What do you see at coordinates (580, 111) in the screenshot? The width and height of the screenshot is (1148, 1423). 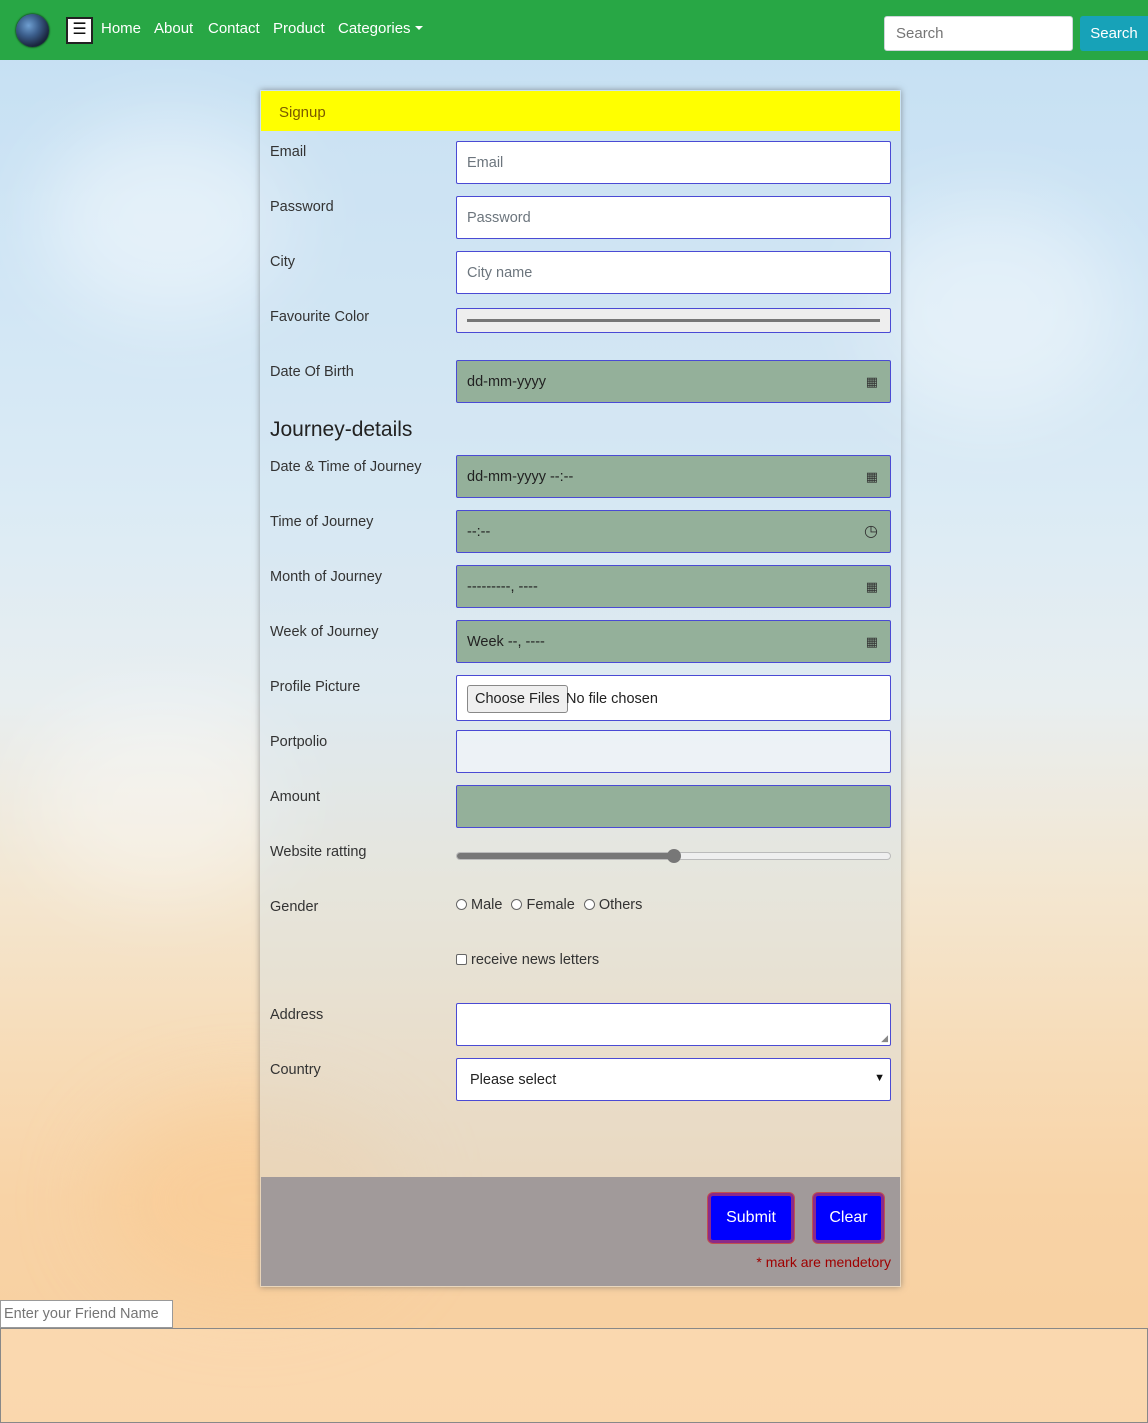 I see `signup-header: Signup` at bounding box center [580, 111].